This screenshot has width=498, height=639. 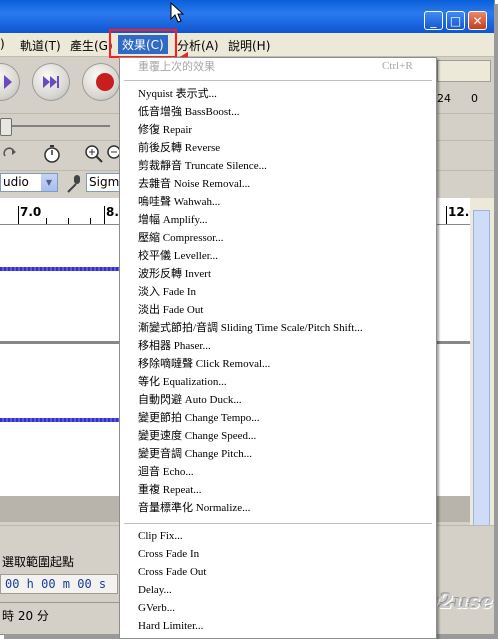 I want to click on timer-icon, so click(x=52, y=154).